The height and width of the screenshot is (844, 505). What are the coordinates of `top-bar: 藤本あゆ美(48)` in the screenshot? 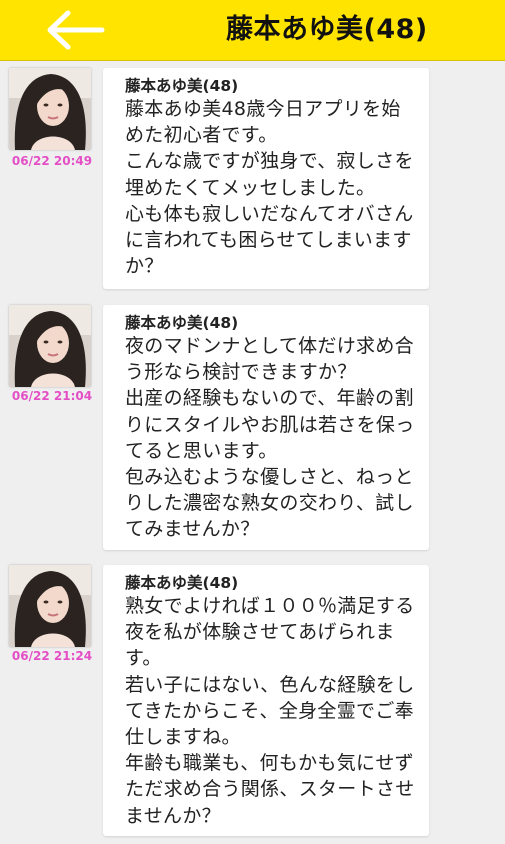 It's located at (252, 30).